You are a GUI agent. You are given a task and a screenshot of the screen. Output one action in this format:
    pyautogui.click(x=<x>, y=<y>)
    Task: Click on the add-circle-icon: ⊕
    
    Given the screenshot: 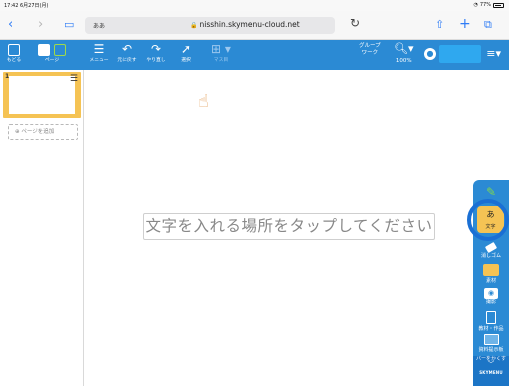 What is the action you would take?
    pyautogui.click(x=17, y=132)
    